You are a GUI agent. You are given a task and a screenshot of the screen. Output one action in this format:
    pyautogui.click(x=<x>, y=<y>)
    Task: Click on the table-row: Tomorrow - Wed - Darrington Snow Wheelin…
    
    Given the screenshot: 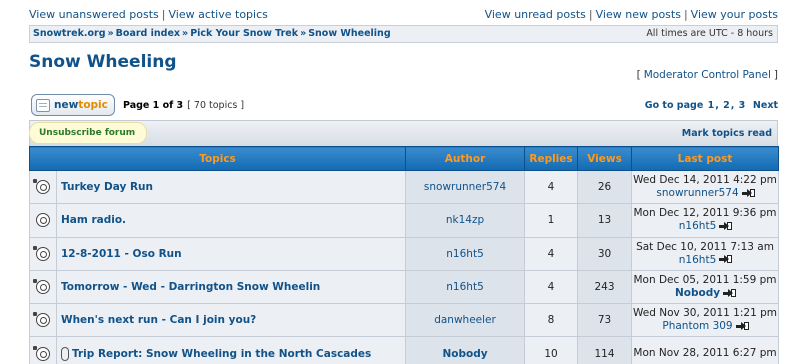 What is the action you would take?
    pyautogui.click(x=404, y=287)
    